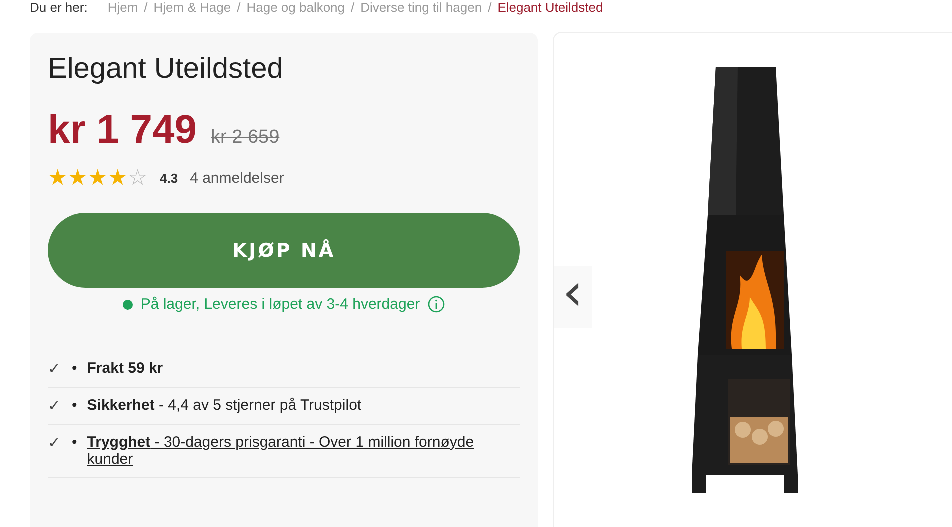 This screenshot has height=527, width=952. I want to click on reviews-link: 4 anmeldelser, so click(237, 178).